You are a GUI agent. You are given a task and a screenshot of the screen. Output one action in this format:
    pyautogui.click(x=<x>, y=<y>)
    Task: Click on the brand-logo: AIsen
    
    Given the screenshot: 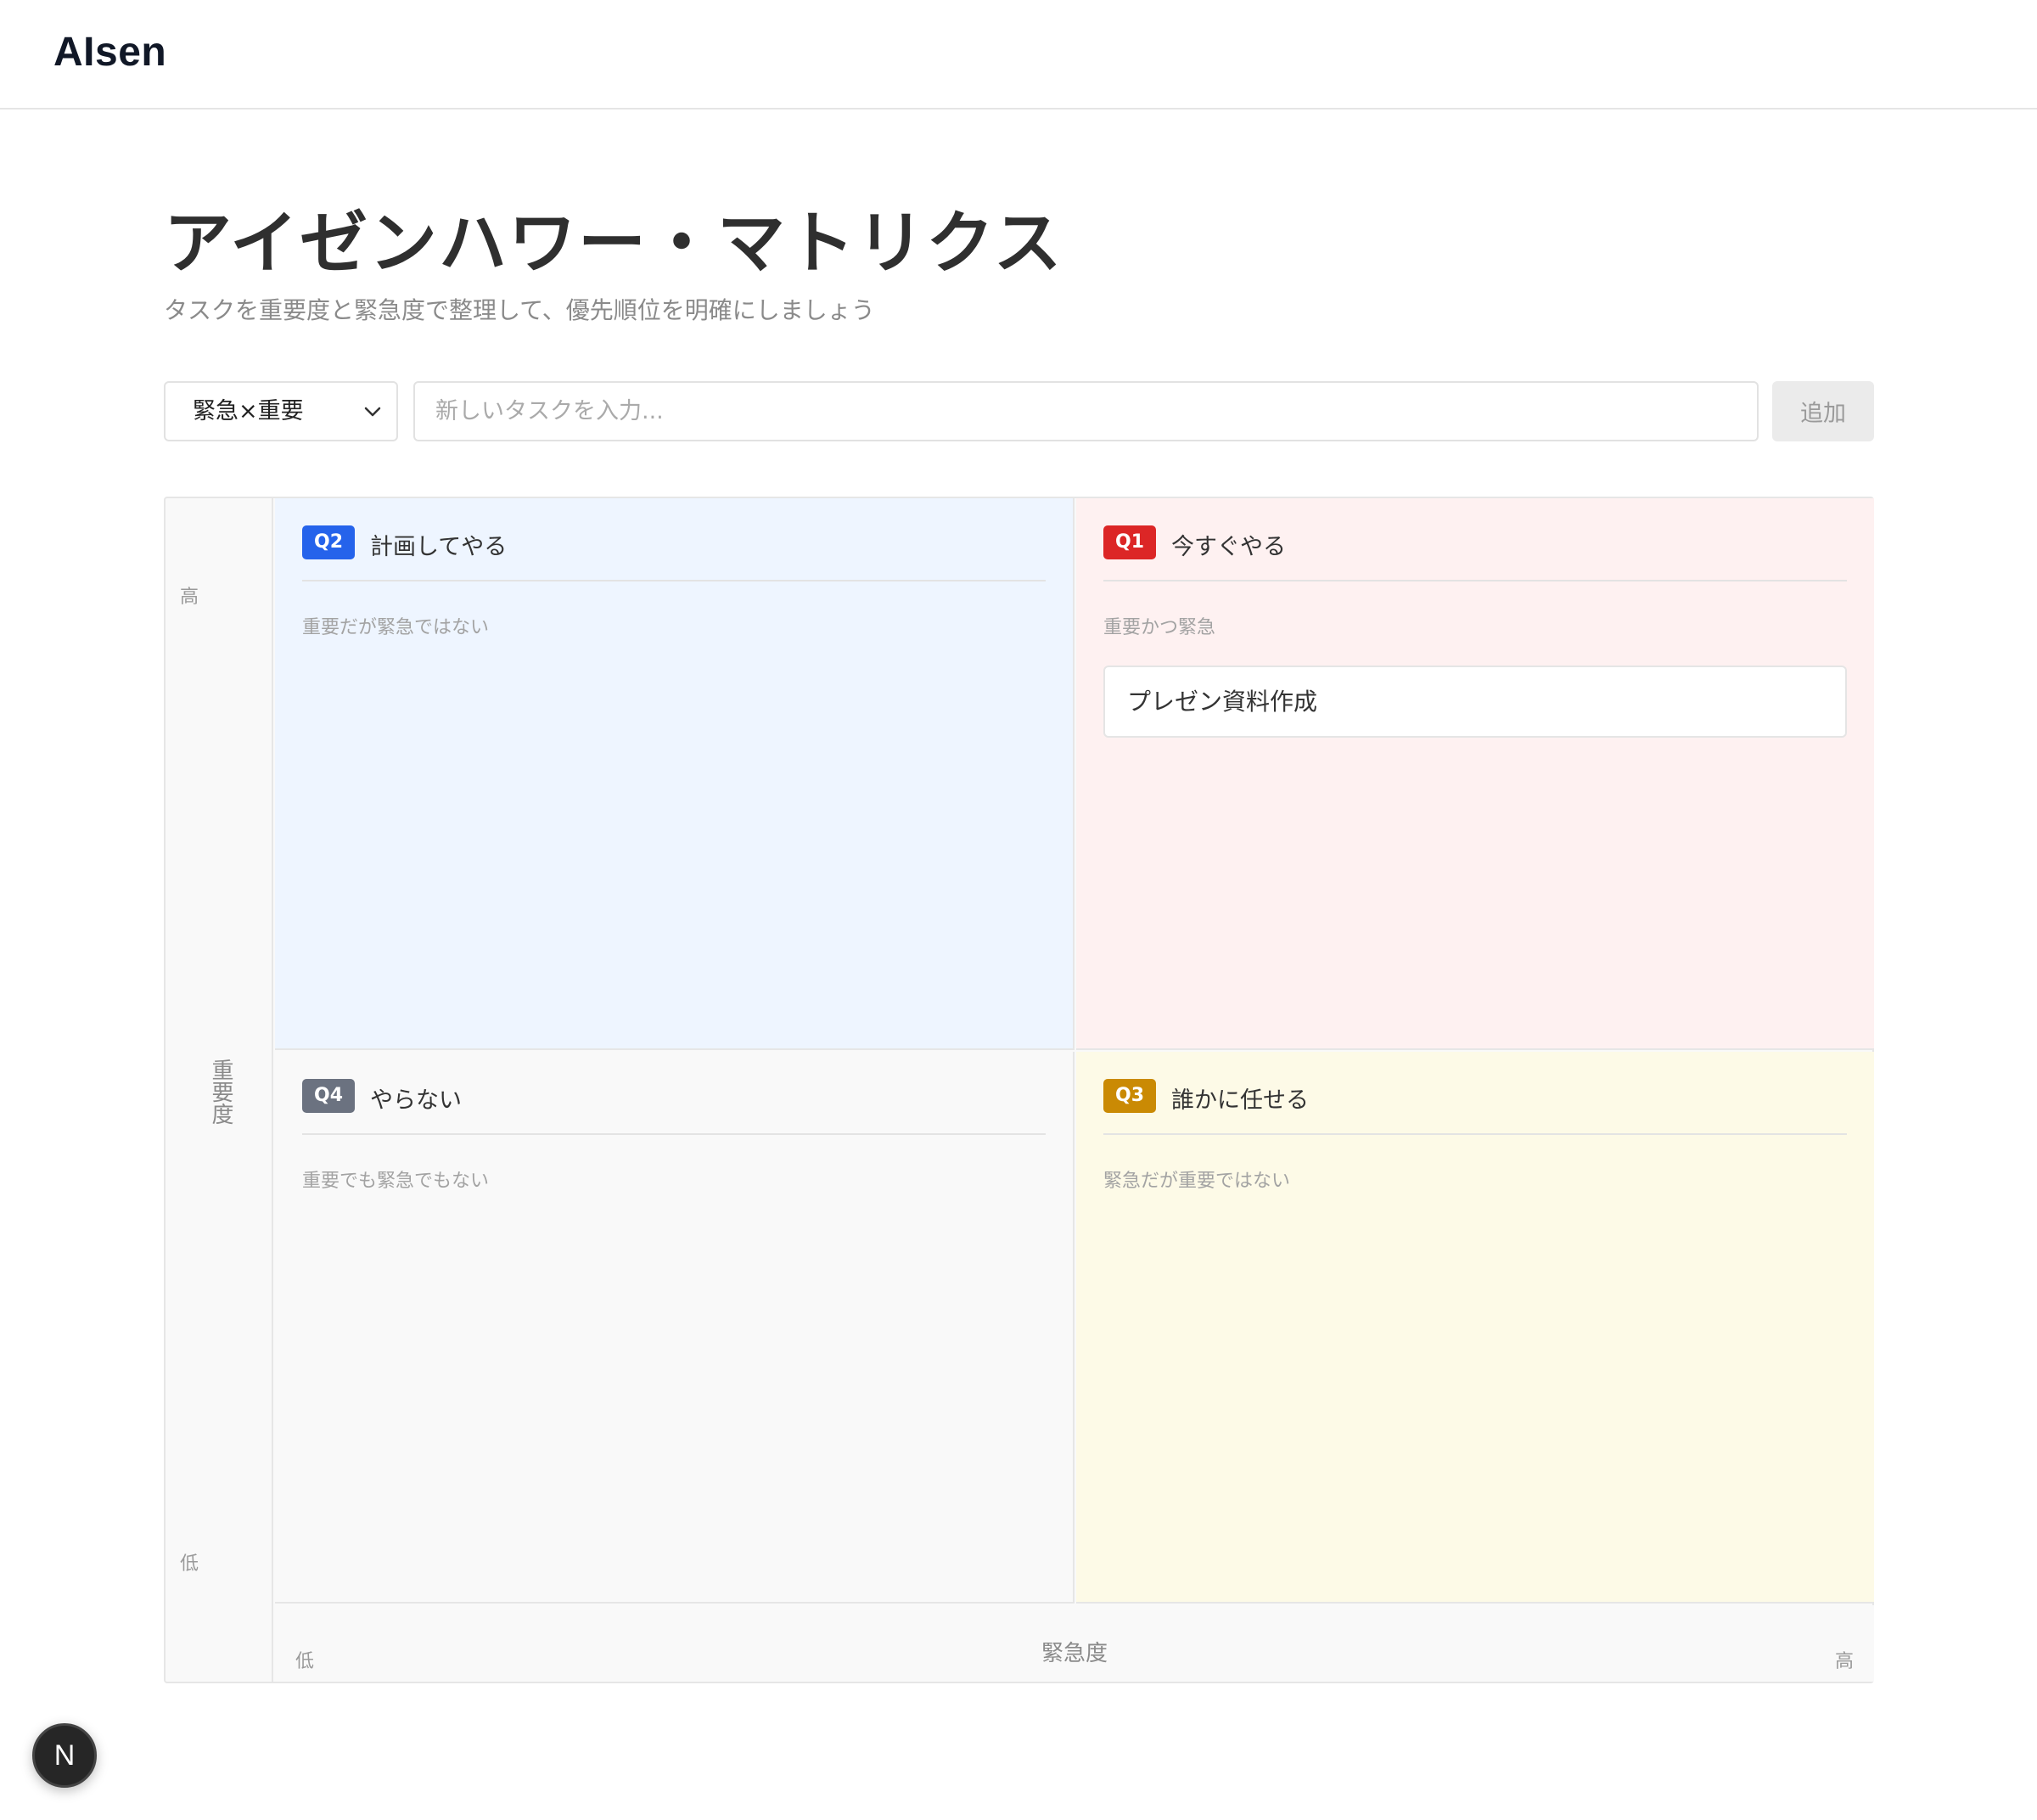 What is the action you would take?
    pyautogui.click(x=109, y=52)
    